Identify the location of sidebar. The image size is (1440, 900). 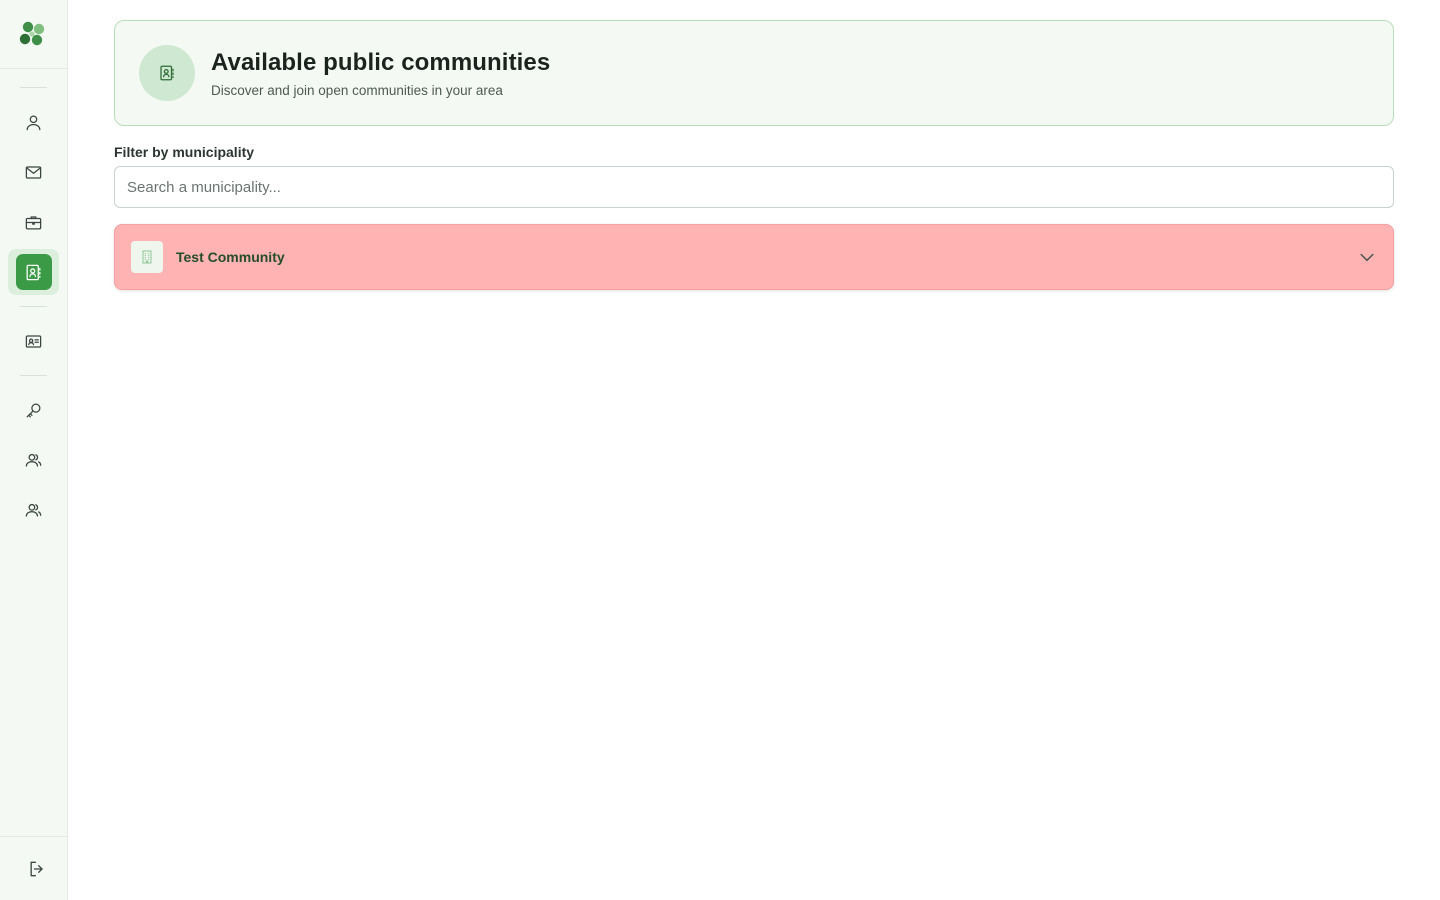
(34, 450).